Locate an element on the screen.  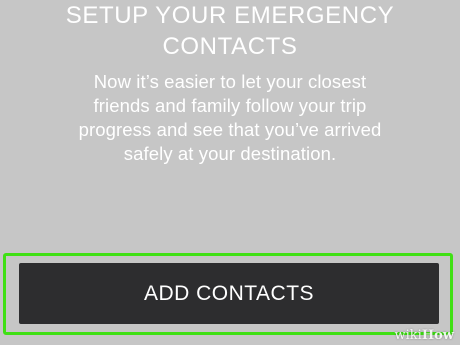
description-line: progress and see that you’ve arrived is located at coordinates (230, 129).